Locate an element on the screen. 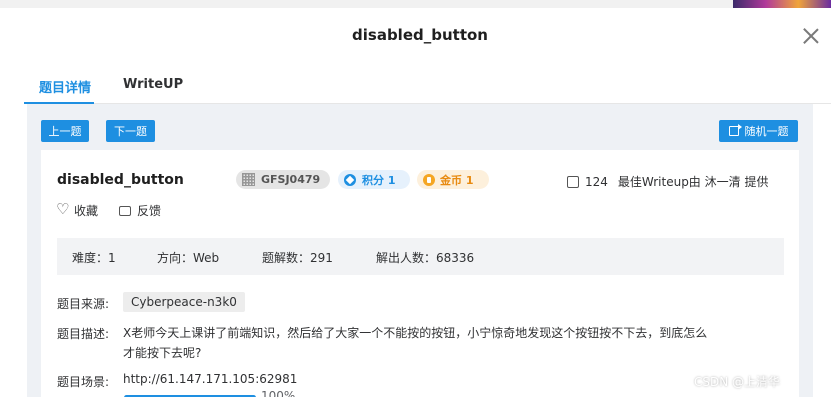 The width and height of the screenshot is (831, 397). challenge-title: disabled_button is located at coordinates (120, 180).